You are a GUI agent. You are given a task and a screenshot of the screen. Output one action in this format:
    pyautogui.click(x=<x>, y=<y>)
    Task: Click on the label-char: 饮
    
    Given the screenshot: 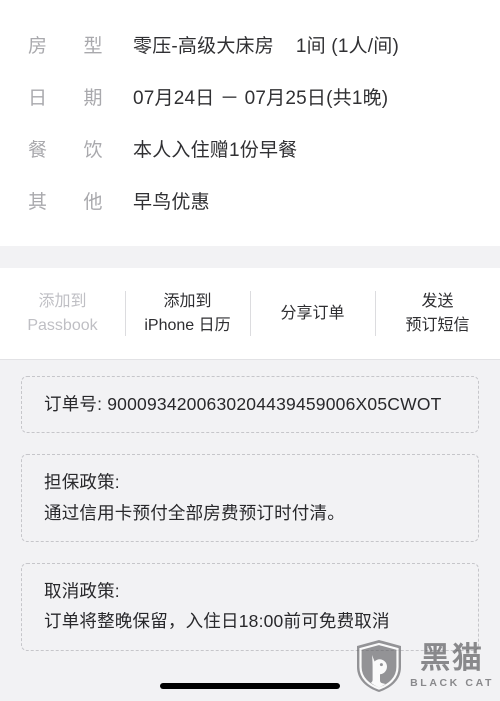 What is the action you would take?
    pyautogui.click(x=93, y=150)
    